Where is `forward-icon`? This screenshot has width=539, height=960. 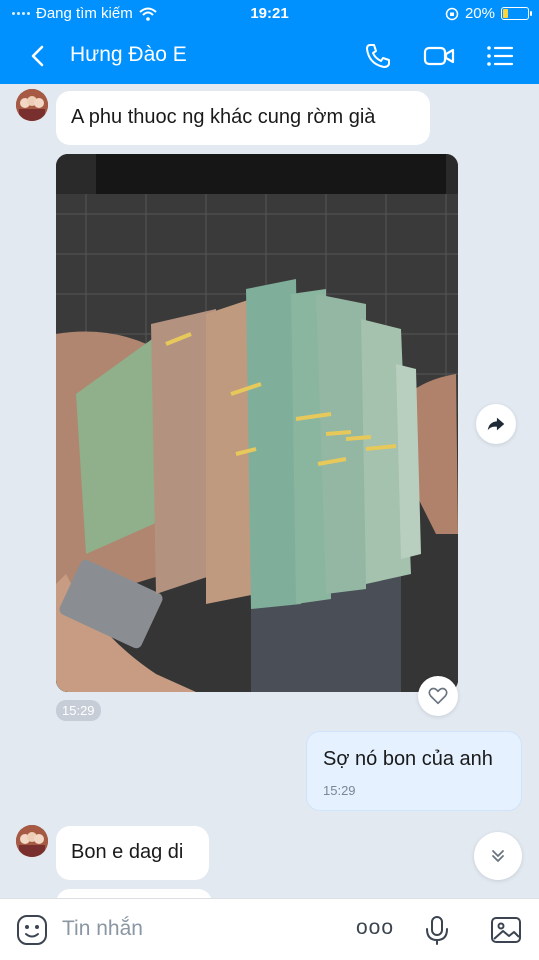
forward-icon is located at coordinates (496, 424).